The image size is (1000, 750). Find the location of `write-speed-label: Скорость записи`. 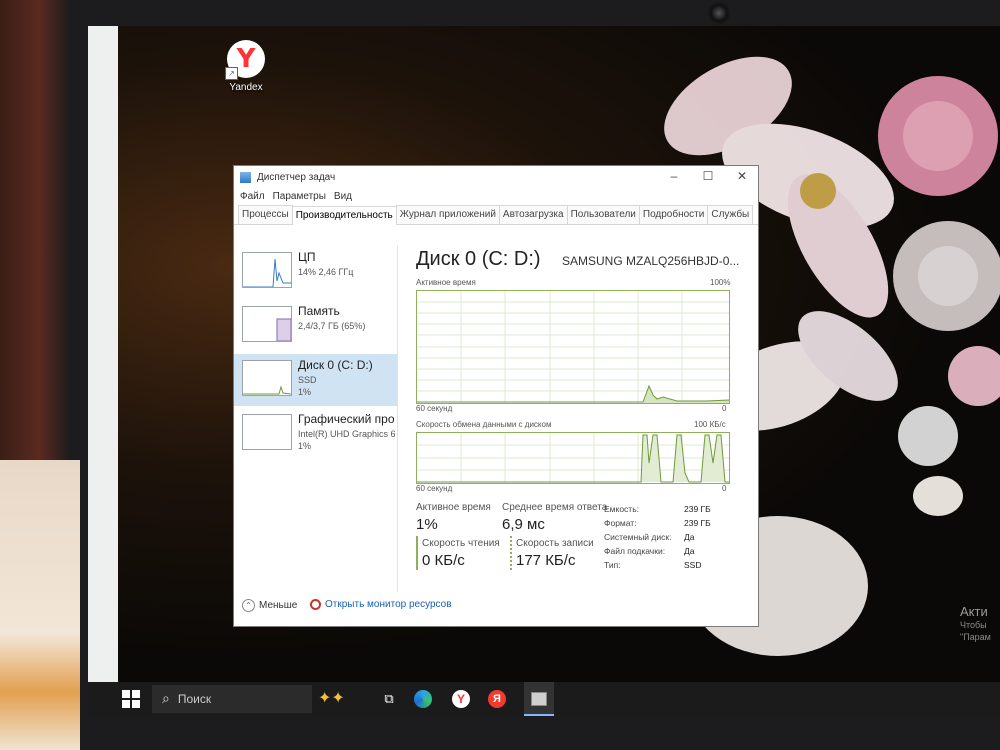

write-speed-label: Скорость записи is located at coordinates (555, 543).